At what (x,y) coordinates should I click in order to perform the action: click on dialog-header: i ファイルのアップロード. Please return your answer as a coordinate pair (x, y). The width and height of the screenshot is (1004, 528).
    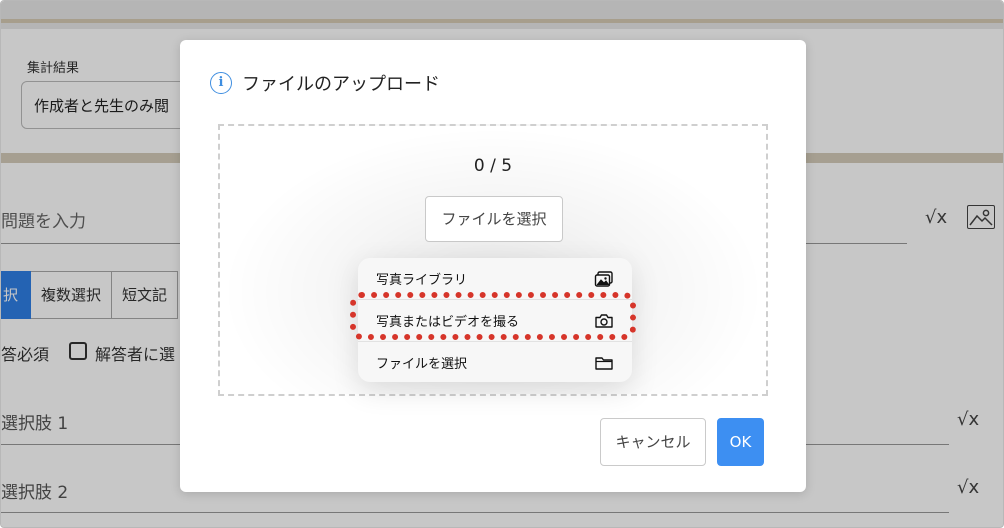
    Looking at the image, I should click on (325, 83).